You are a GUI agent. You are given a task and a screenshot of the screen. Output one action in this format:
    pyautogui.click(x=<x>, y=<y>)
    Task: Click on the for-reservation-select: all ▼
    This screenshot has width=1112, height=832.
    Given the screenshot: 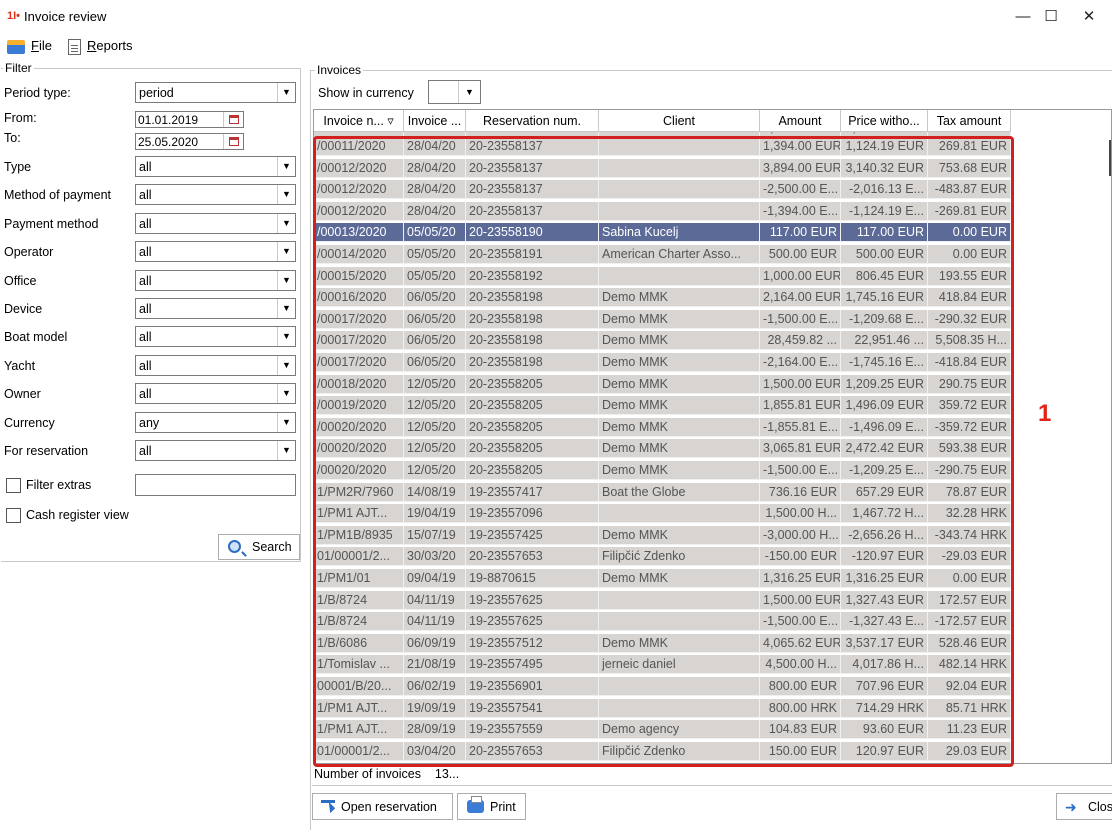 What is the action you would take?
    pyautogui.click(x=215, y=450)
    